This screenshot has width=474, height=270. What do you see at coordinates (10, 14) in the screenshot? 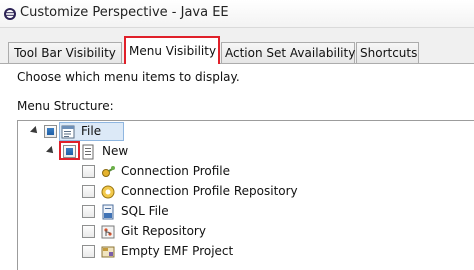
I see `eclipse-icon` at bounding box center [10, 14].